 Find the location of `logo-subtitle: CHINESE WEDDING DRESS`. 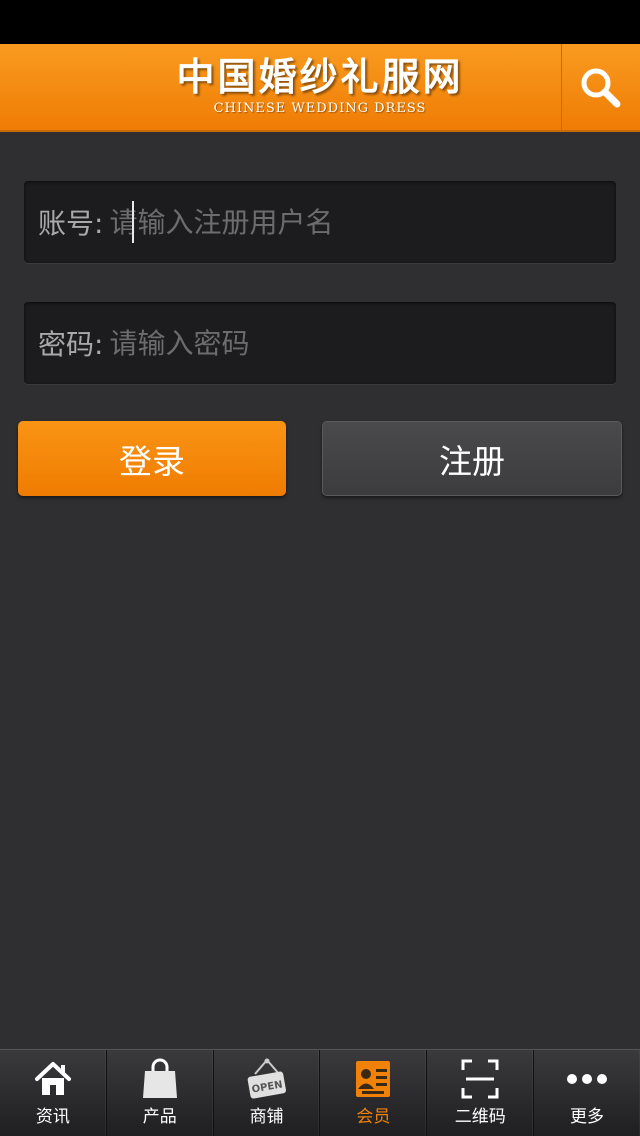

logo-subtitle: CHINESE WEDDING DRESS is located at coordinates (320, 108).